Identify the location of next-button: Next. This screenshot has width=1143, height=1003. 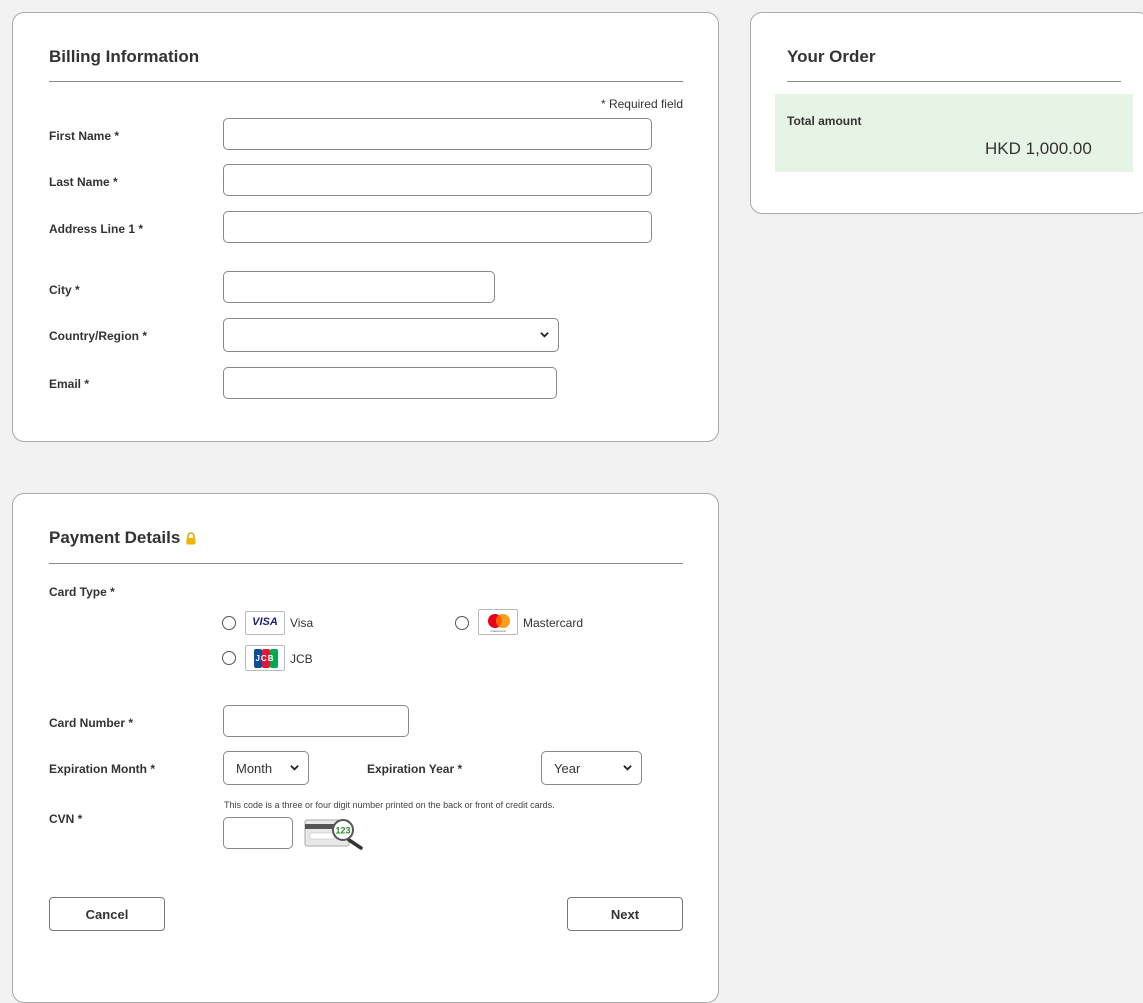
(625, 914).